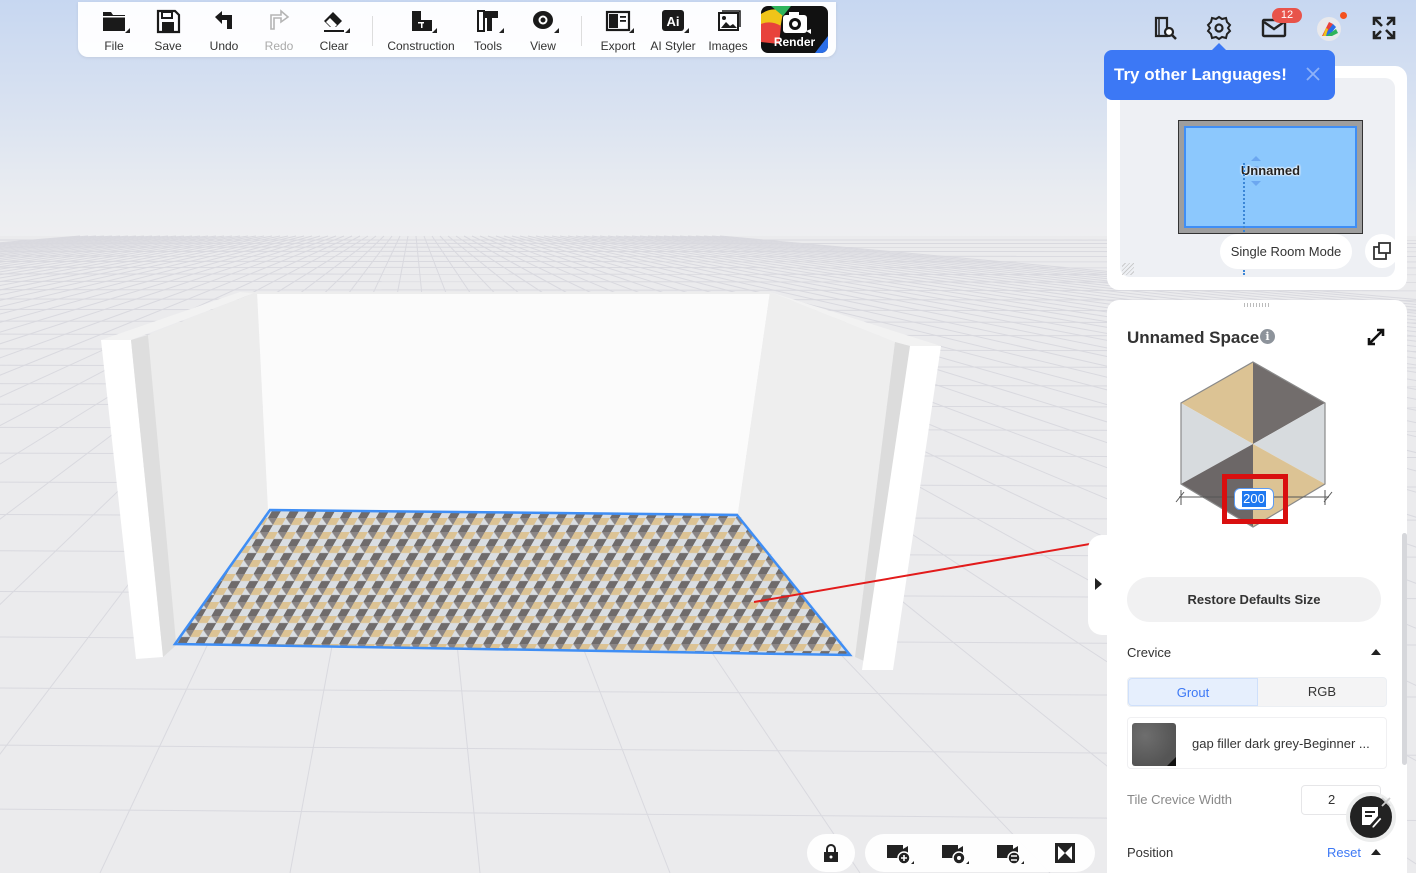 The width and height of the screenshot is (1416, 873). What do you see at coordinates (794, 42) in the screenshot?
I see `render-label: Render` at bounding box center [794, 42].